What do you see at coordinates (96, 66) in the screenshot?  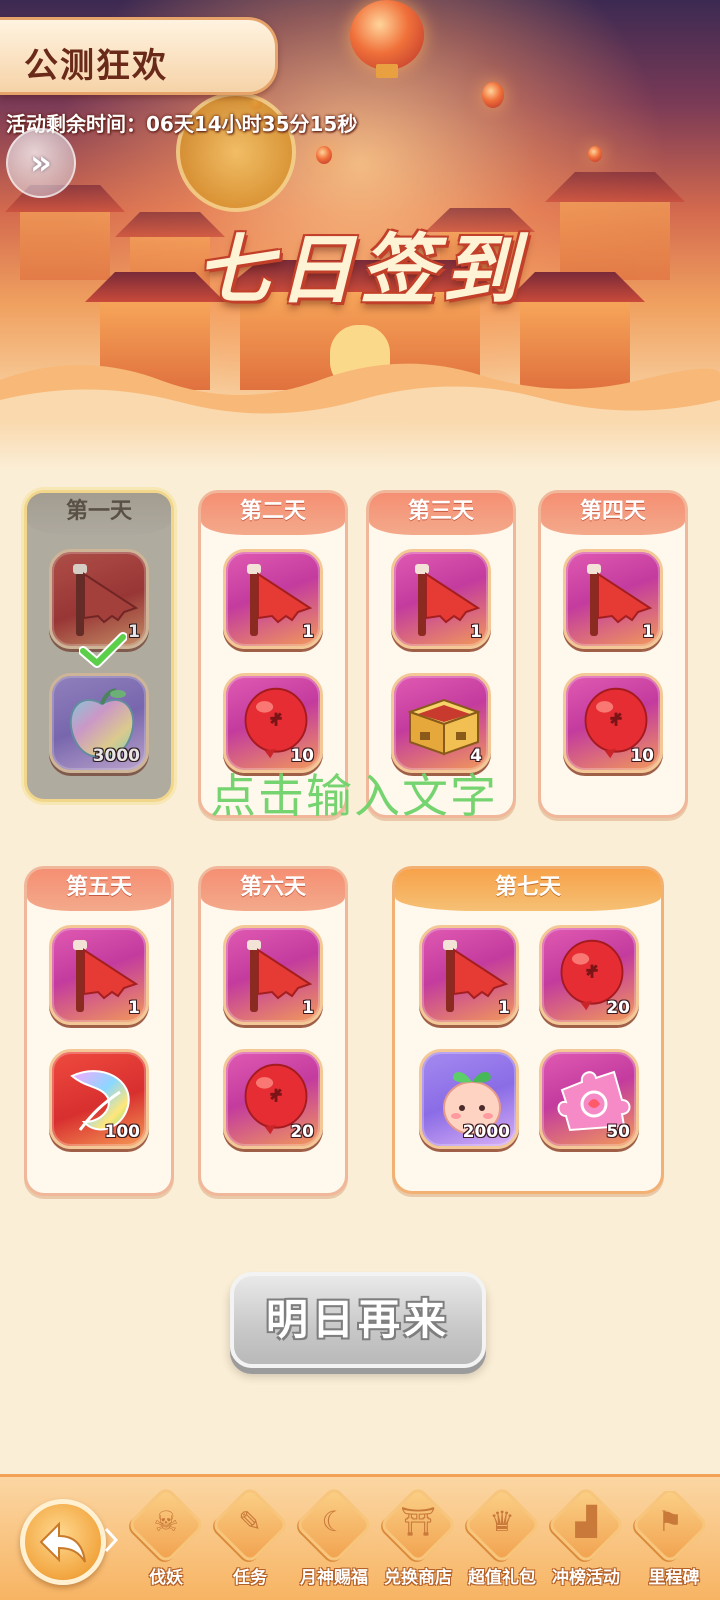 I see `event-title: 公测狂欢` at bounding box center [96, 66].